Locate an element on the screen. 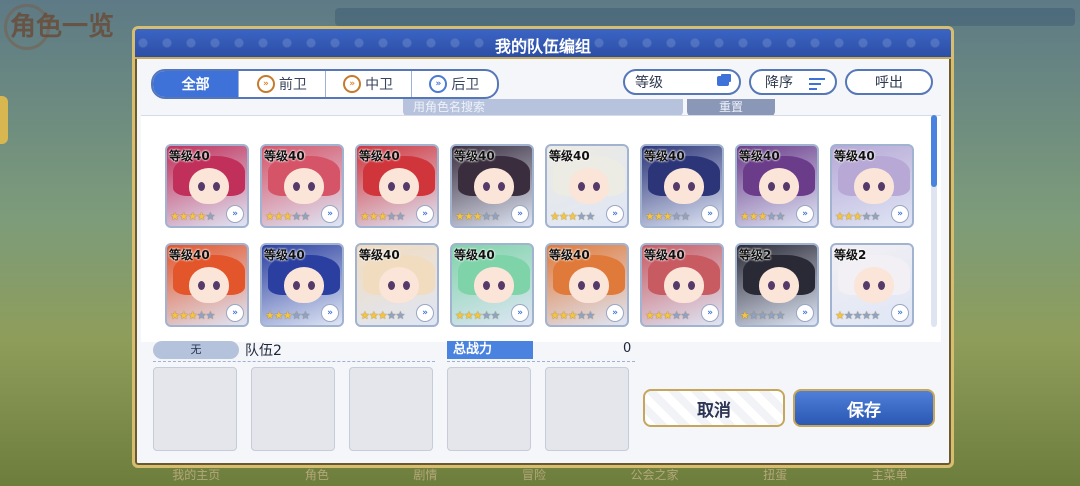 This screenshot has width=1080, height=486. order-button: 降序 is located at coordinates (793, 82).